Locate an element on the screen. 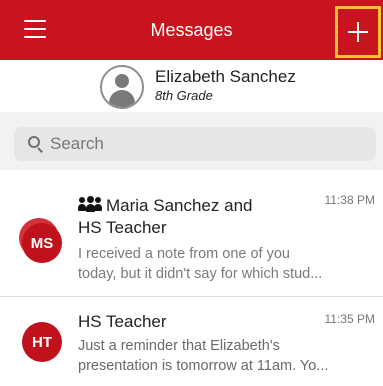 This screenshot has height=386, width=383. new-message-button is located at coordinates (358, 32).